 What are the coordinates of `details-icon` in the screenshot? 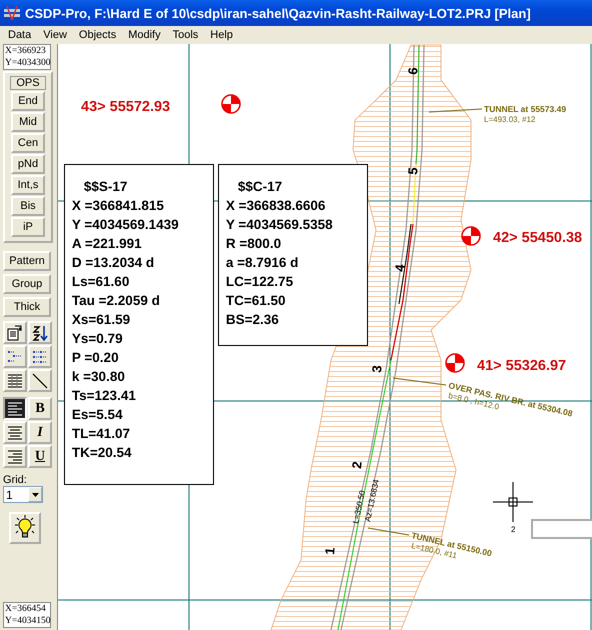 It's located at (15, 380).